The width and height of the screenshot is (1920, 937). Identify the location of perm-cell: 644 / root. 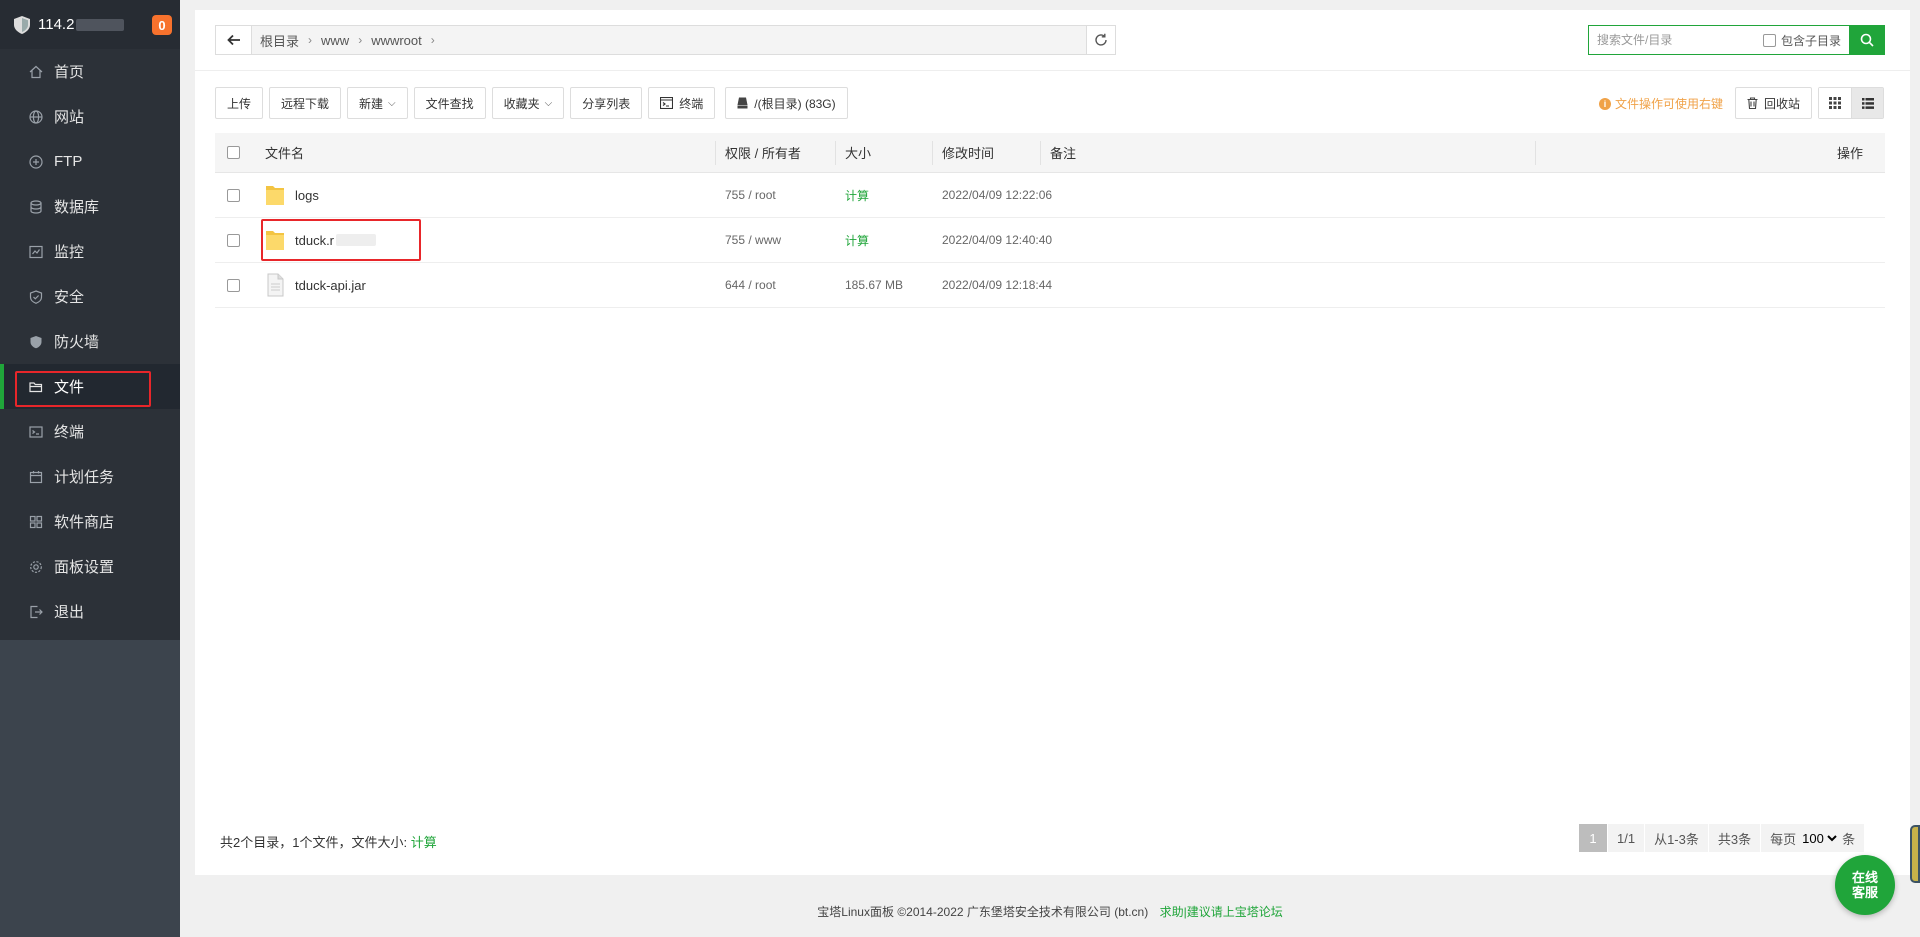
(750, 285).